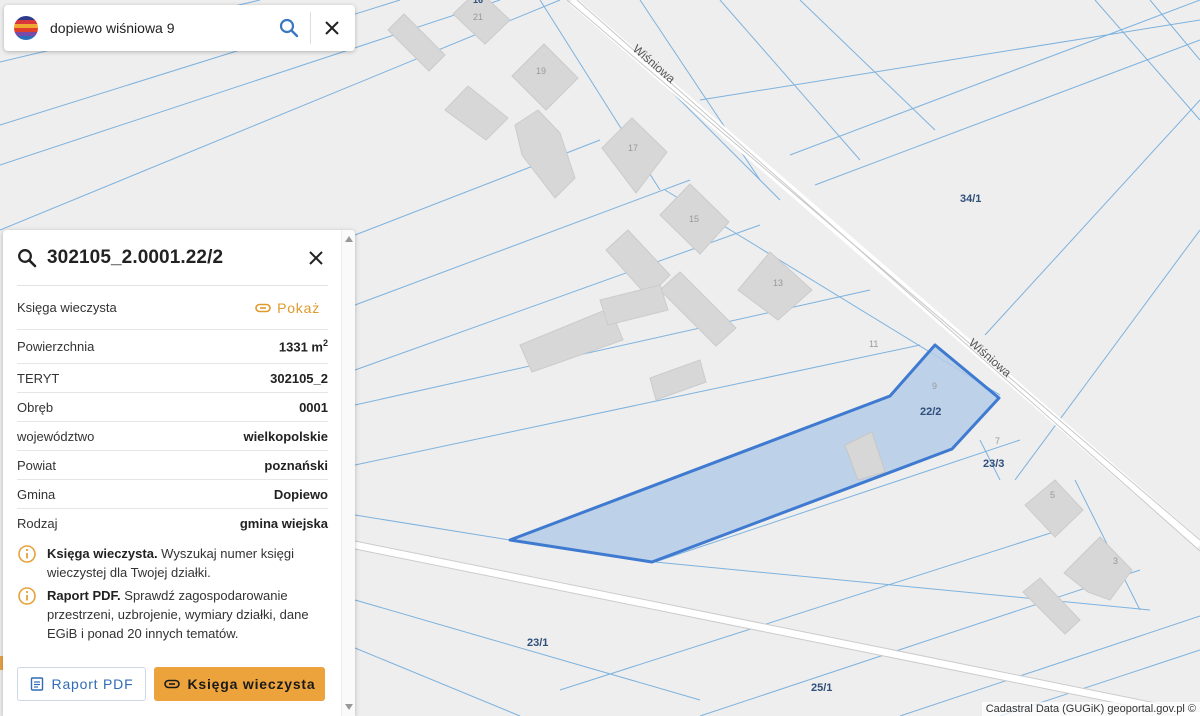 The width and height of the screenshot is (1200, 716). I want to click on info-row: Powiat poznański, so click(172, 465).